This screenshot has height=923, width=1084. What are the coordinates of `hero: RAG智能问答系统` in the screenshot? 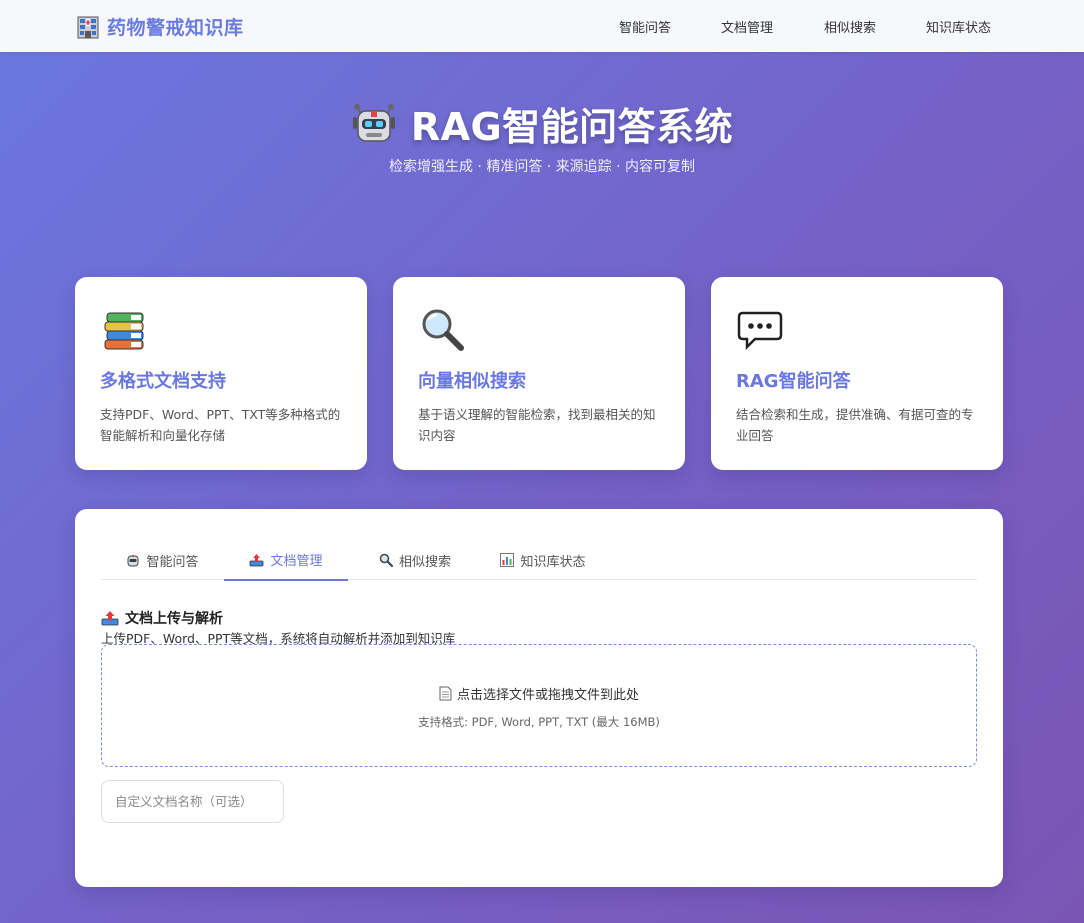 It's located at (542, 123).